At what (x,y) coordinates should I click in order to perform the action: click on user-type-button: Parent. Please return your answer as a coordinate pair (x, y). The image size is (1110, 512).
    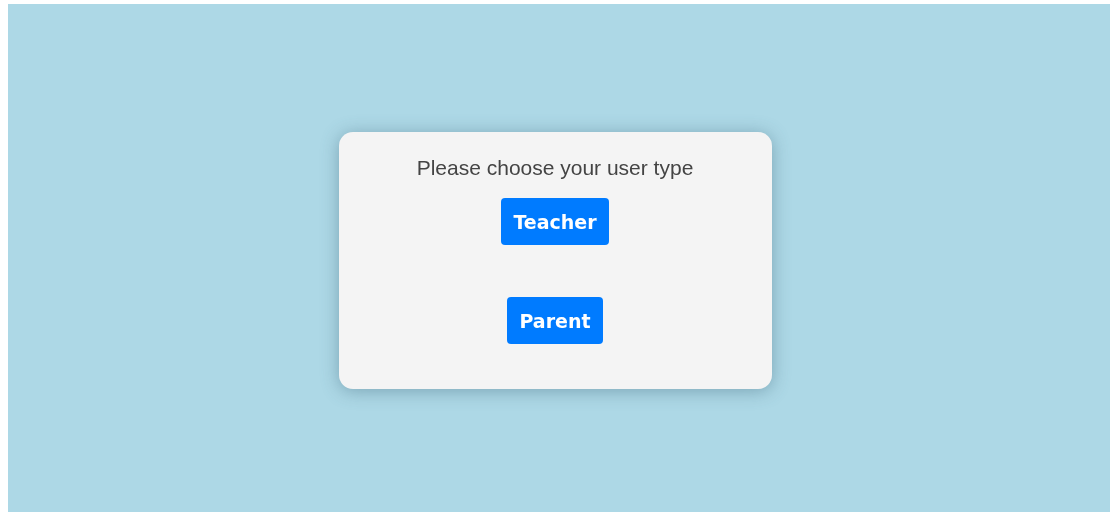
    Looking at the image, I should click on (555, 320).